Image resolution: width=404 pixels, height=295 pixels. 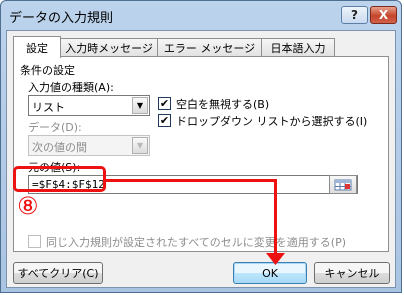 I want to click on annotation-arrow-horizontal, so click(x=190, y=180).